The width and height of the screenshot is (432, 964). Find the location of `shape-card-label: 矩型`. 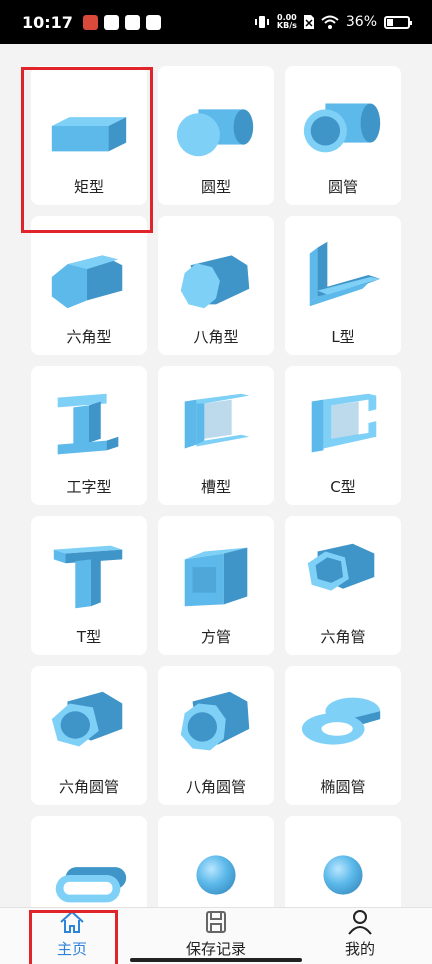

shape-card-label: 矩型 is located at coordinates (88, 187).